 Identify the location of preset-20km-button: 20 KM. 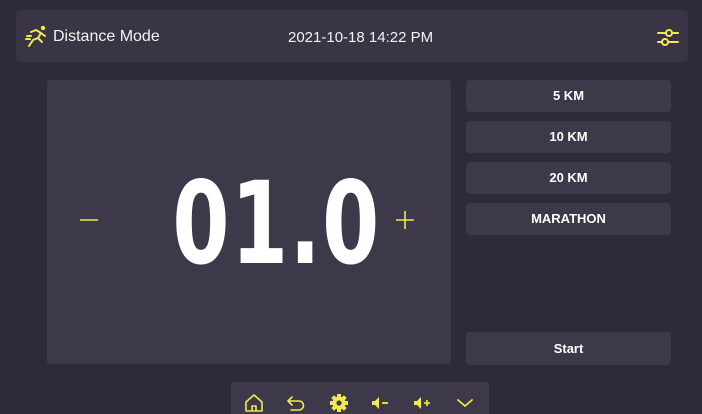
(568, 178).